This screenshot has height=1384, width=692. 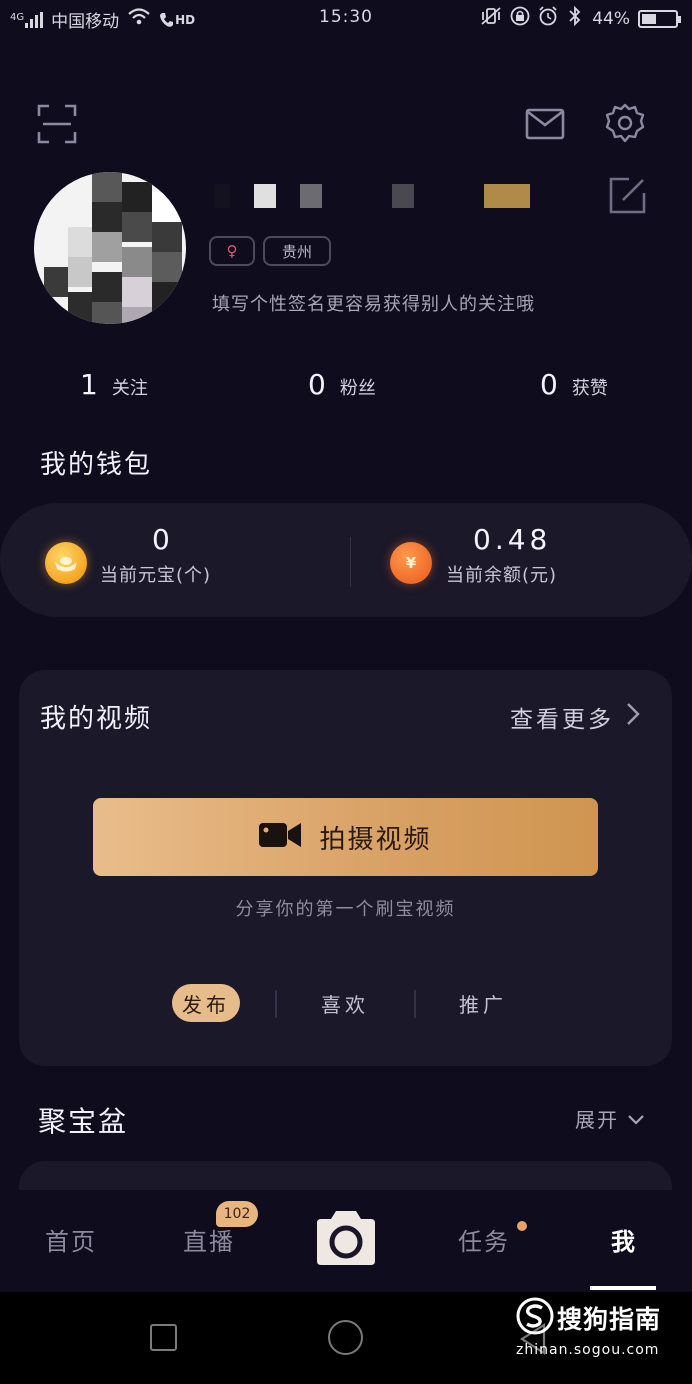 I want to click on sogou-logo-icon, so click(x=535, y=1318).